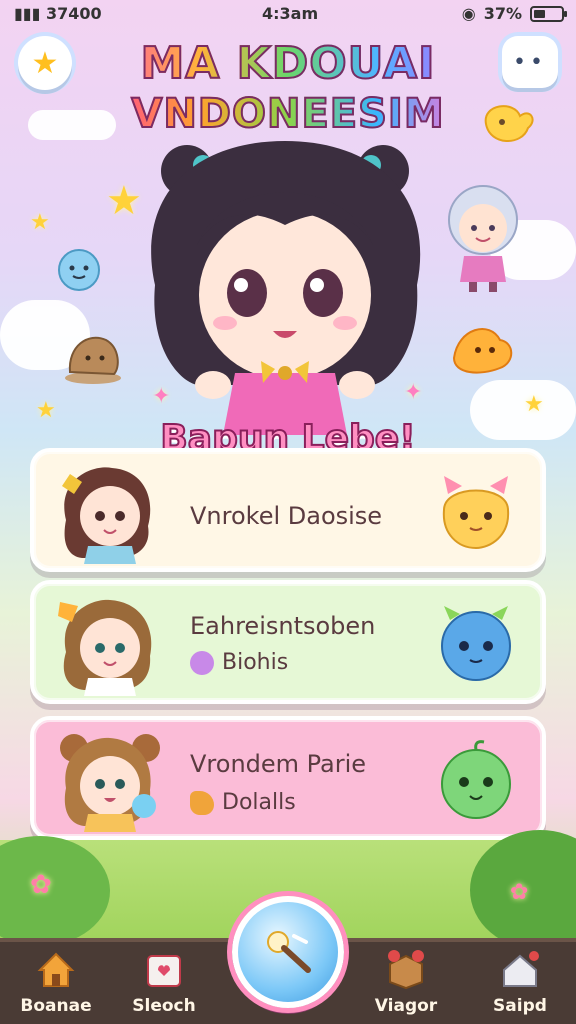 This screenshot has width=576, height=1024. Describe the element at coordinates (476, 779) in the screenshot. I see `green-slime-pet-icon` at that location.